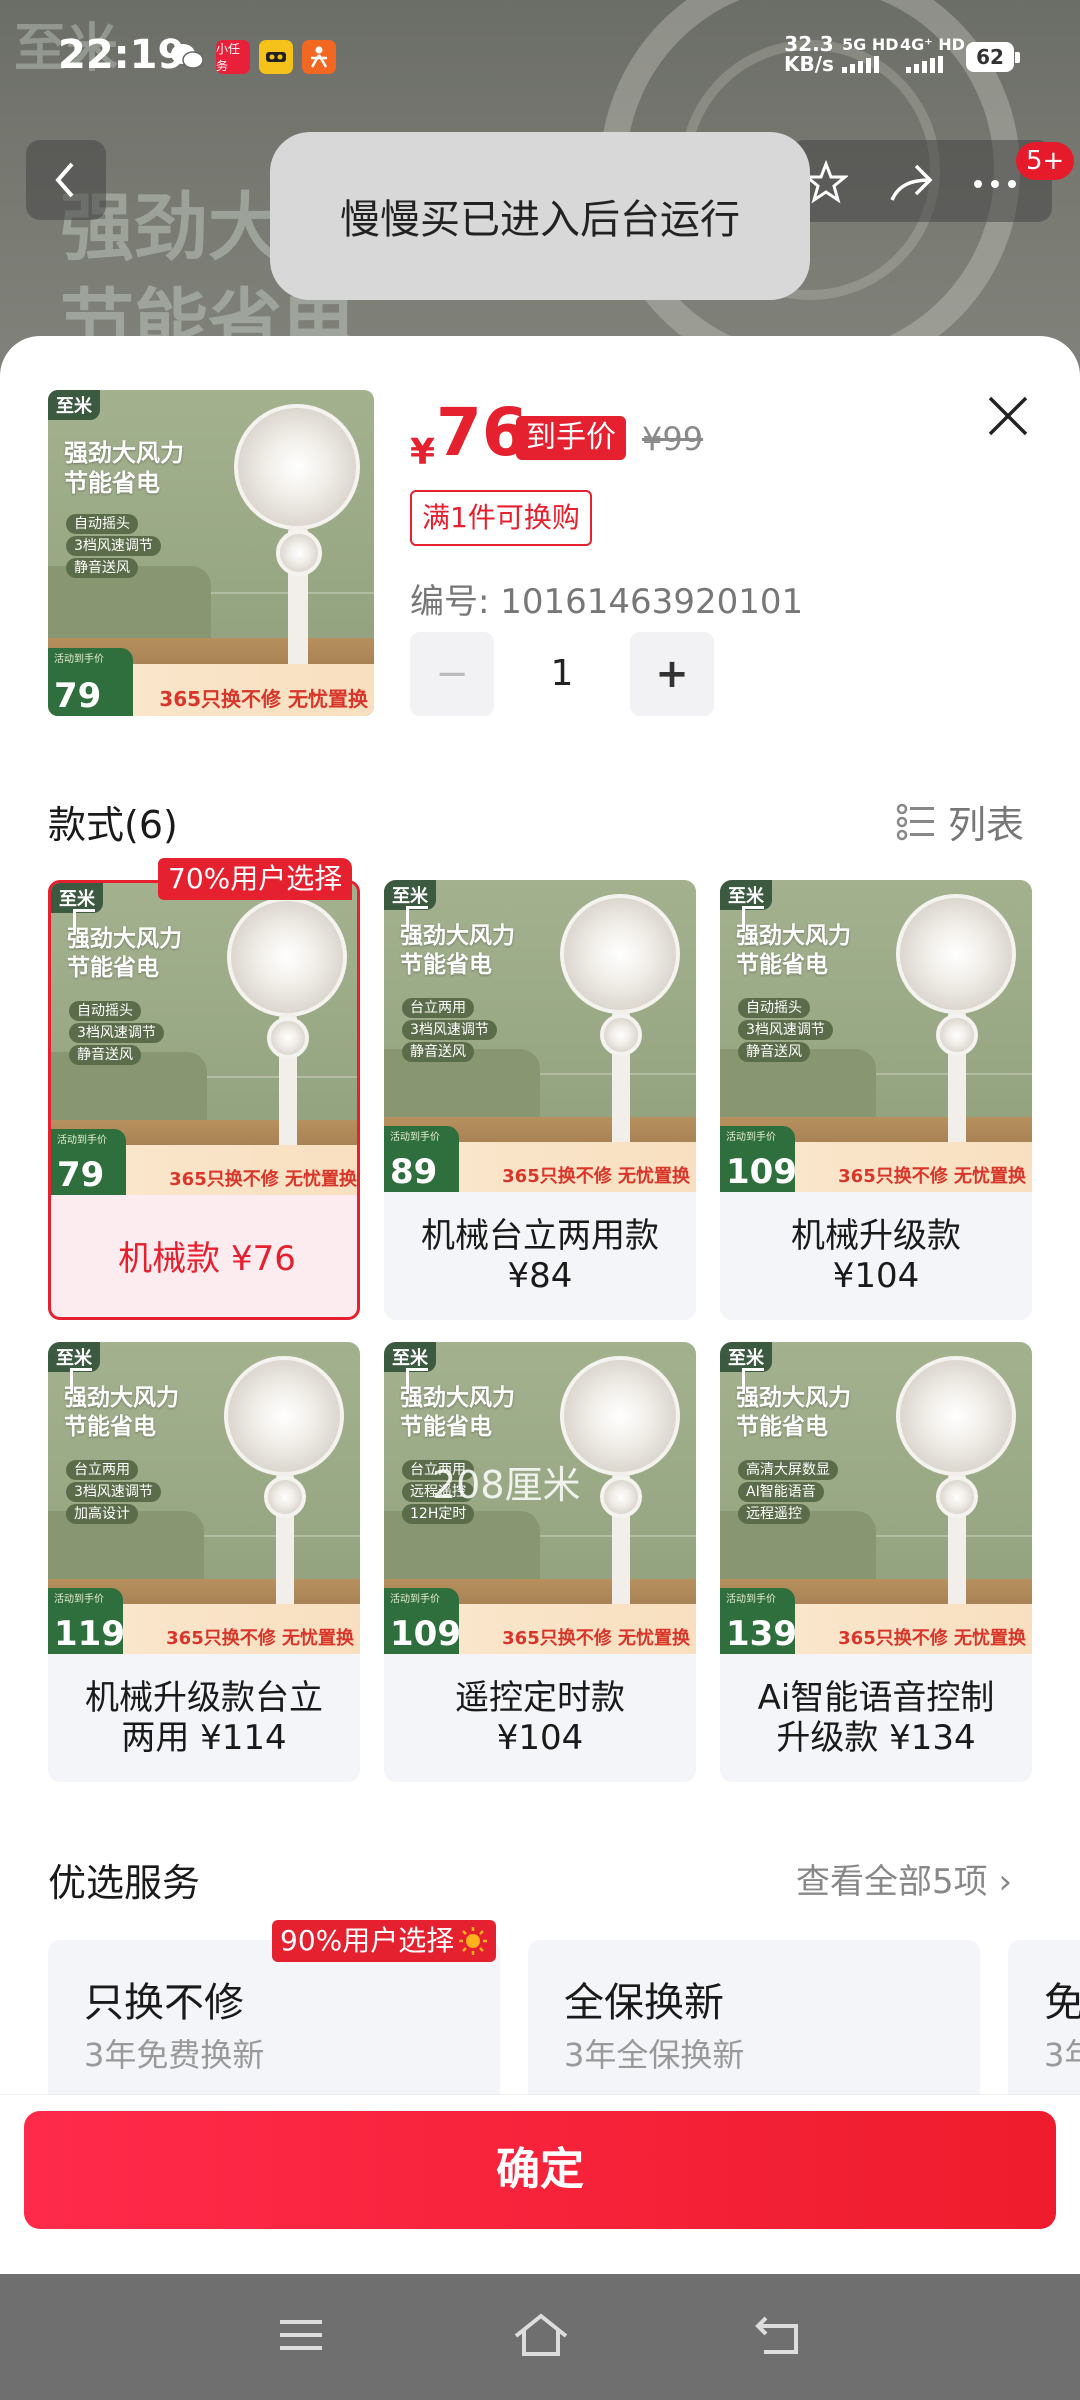 The width and height of the screenshot is (1080, 2400). Describe the element at coordinates (924, 64) in the screenshot. I see `sim2-signal-icon` at that location.